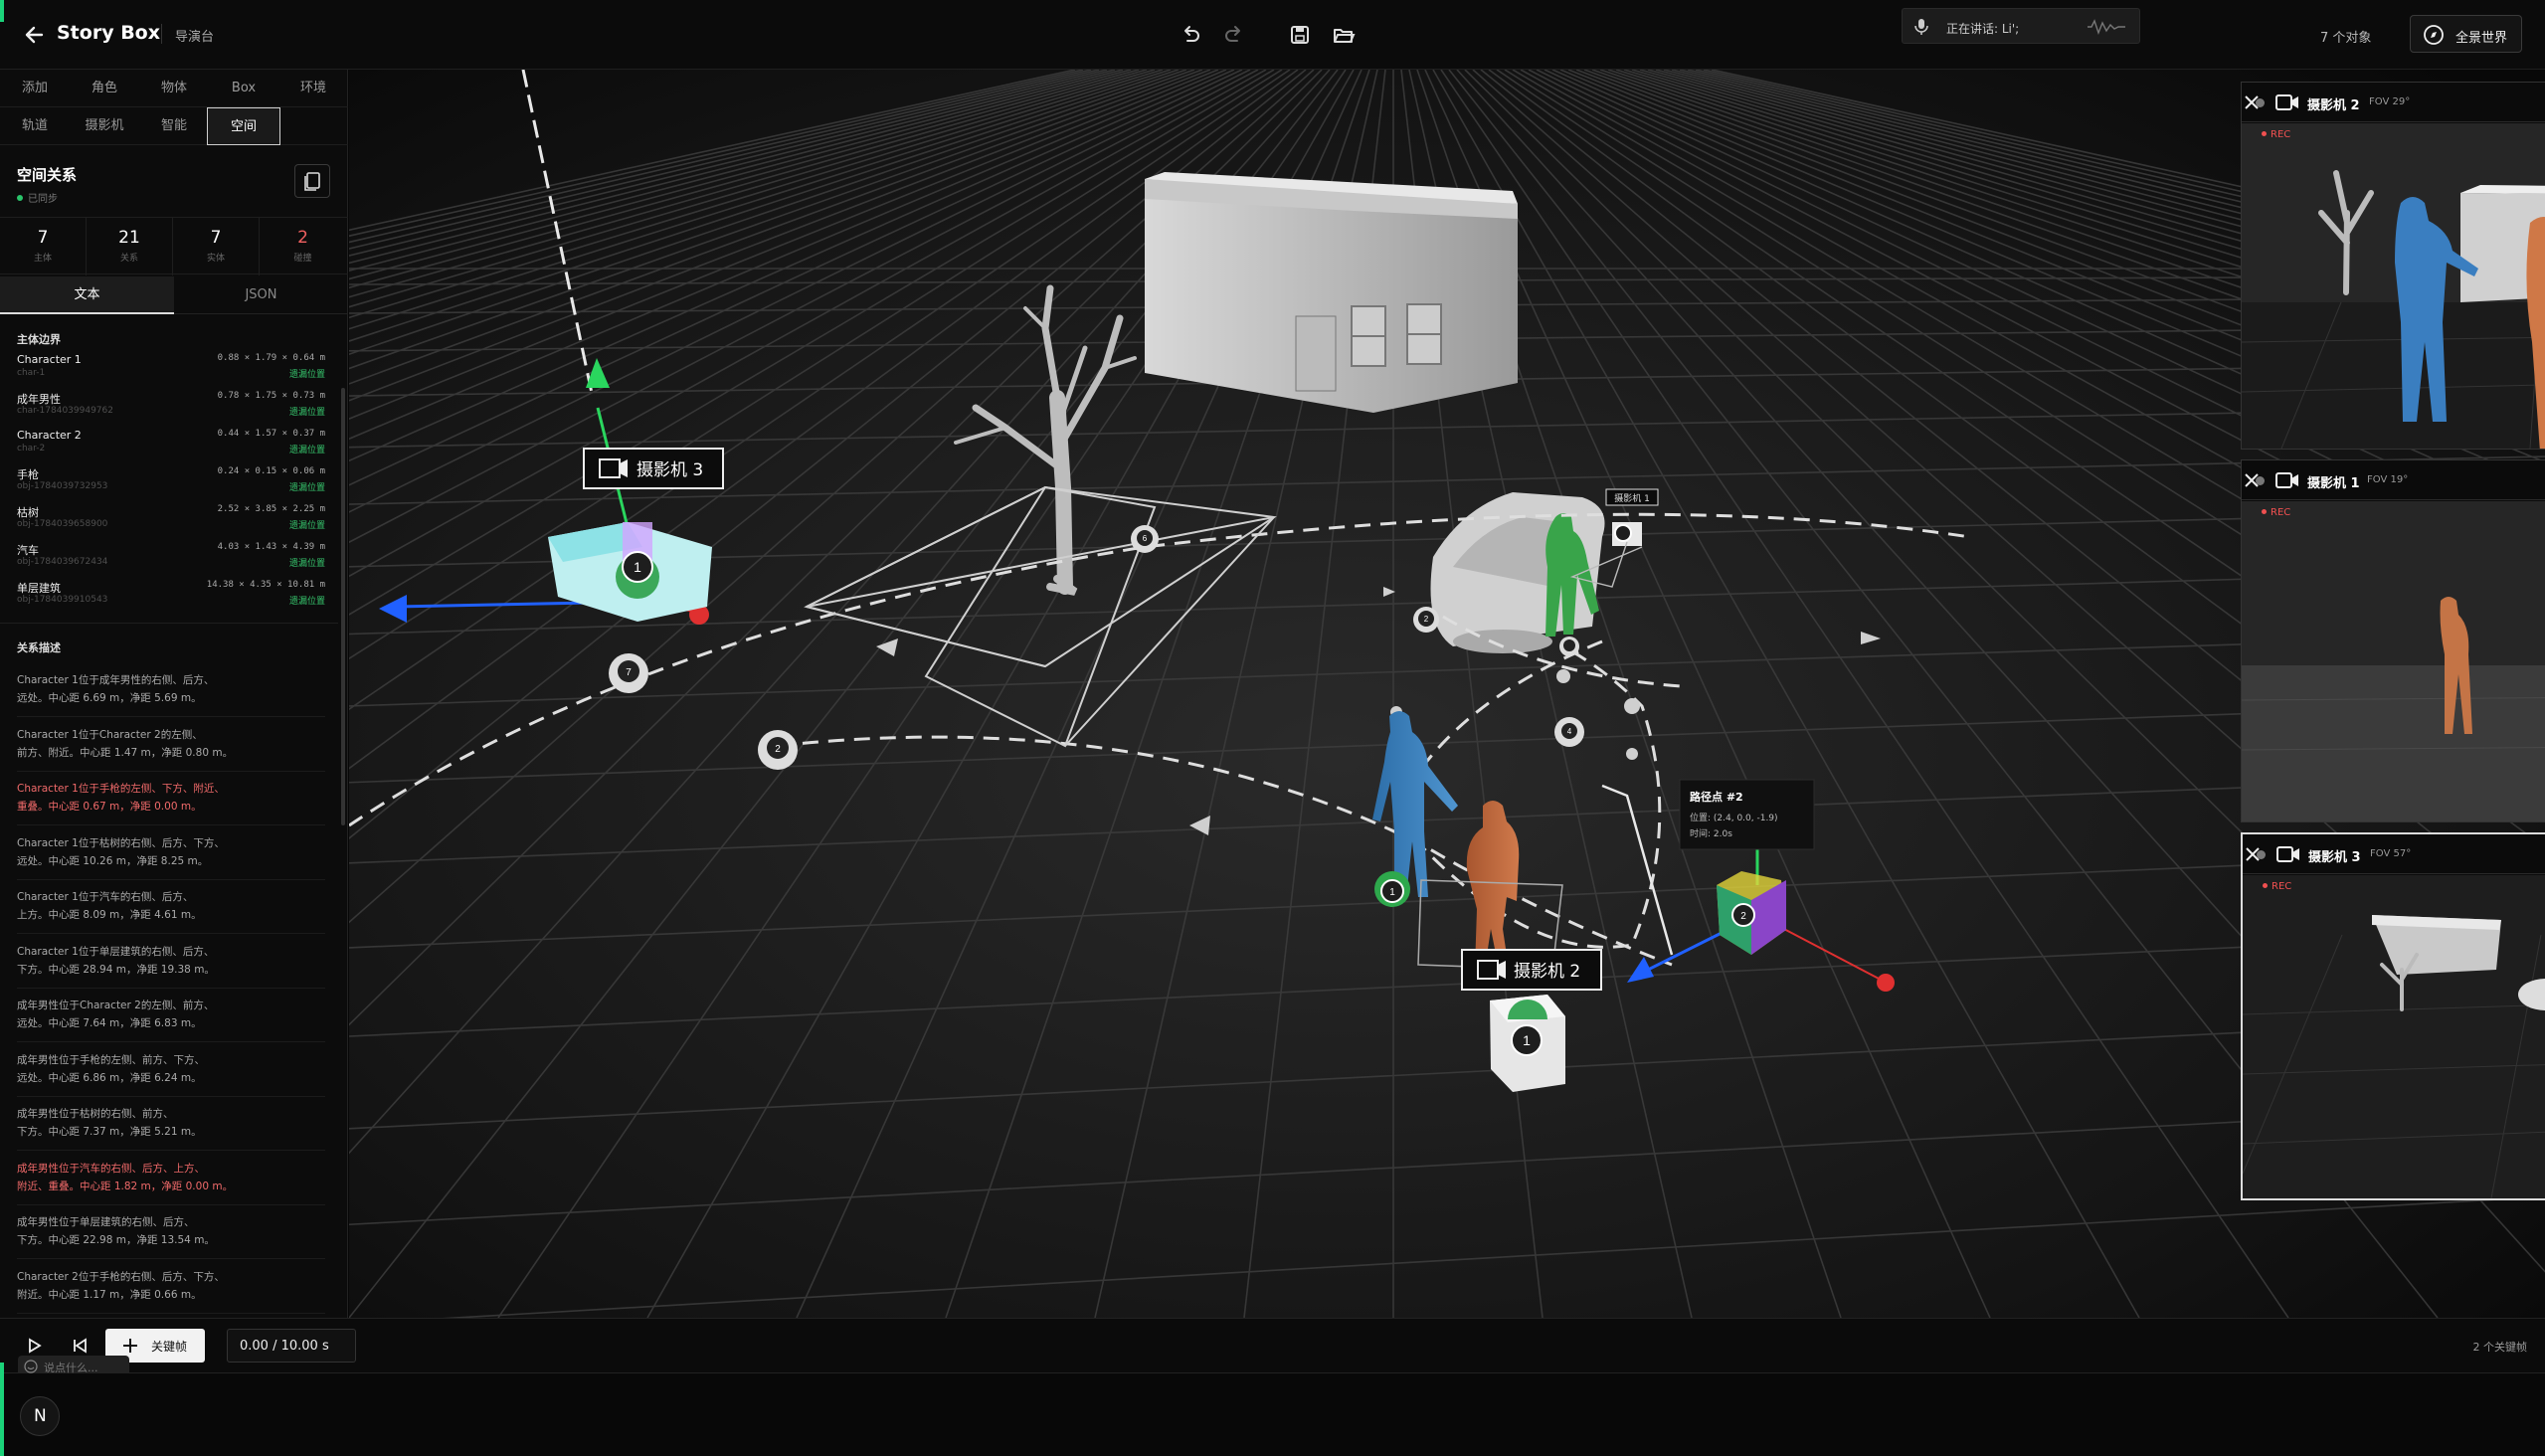 Image resolution: width=2545 pixels, height=1456 pixels. Describe the element at coordinates (37, 35) in the screenshot. I see `back-arrow-icon` at that location.